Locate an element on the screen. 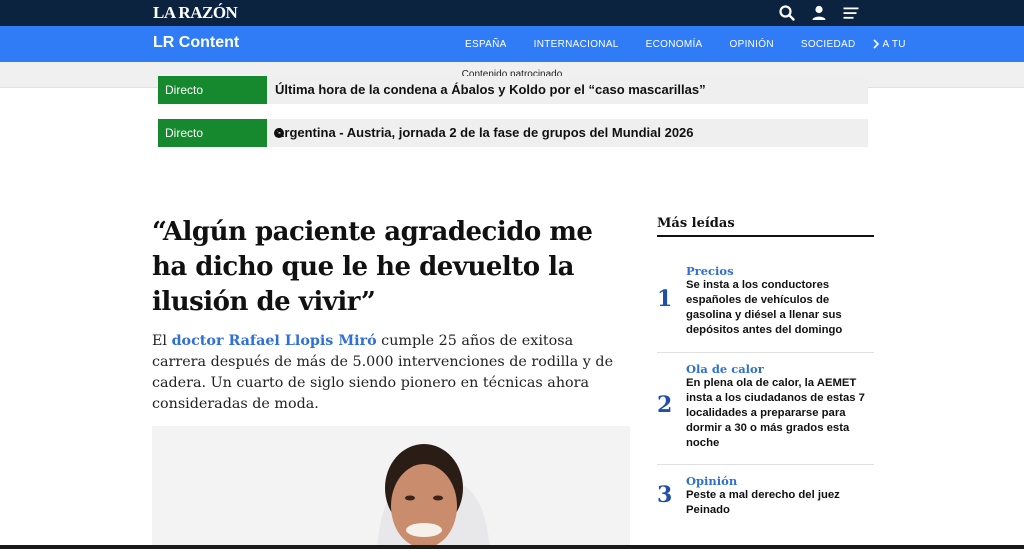 Image resolution: width=1024 pixels, height=549 pixels. most-read-title: Más leídas is located at coordinates (696, 223).